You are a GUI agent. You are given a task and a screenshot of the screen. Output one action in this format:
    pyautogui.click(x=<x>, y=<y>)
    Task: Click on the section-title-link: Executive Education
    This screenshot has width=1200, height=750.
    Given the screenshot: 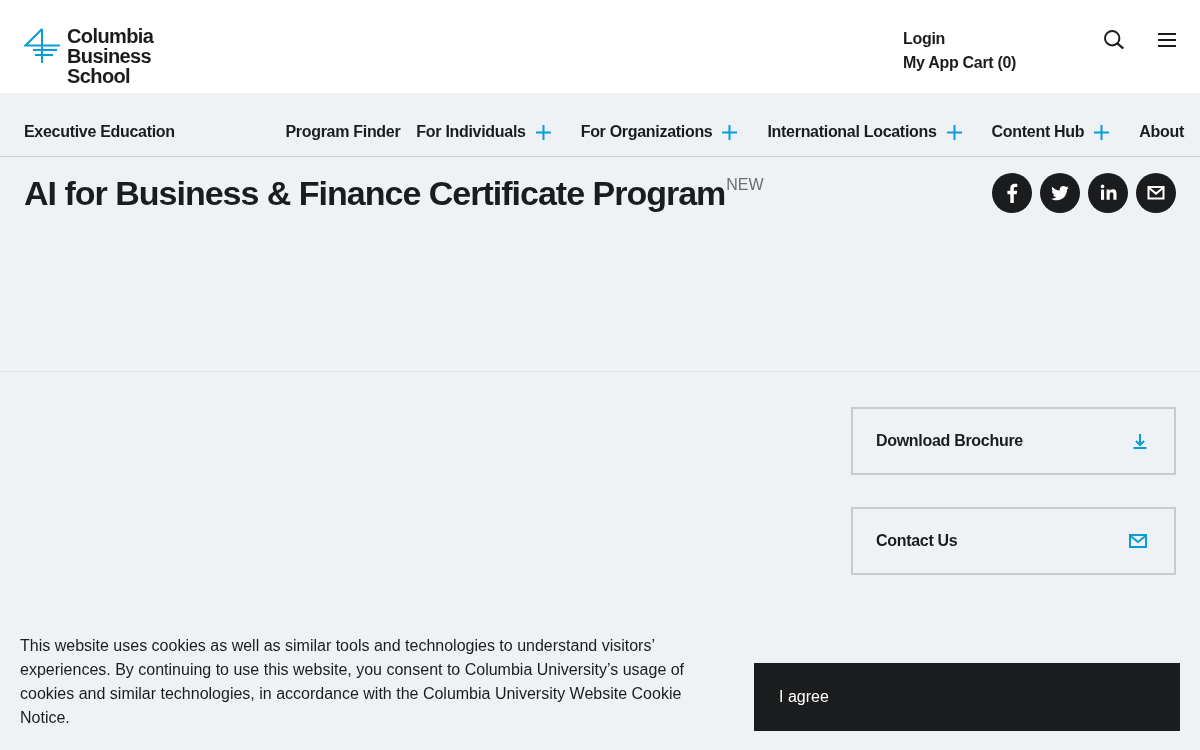 What is the action you would take?
    pyautogui.click(x=99, y=132)
    